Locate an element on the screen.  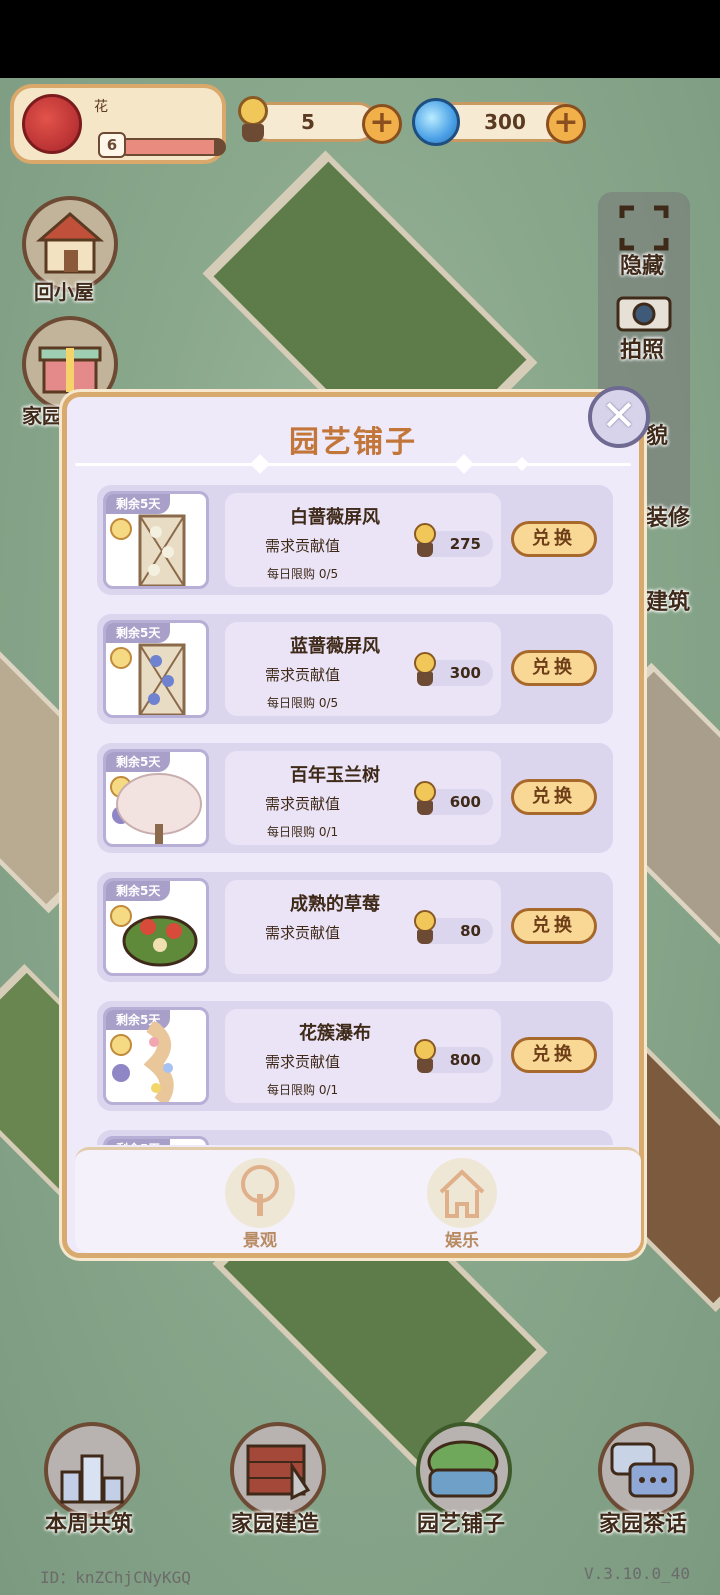
nav-home-chat: 家园茶话 is located at coordinates (643, 1482).